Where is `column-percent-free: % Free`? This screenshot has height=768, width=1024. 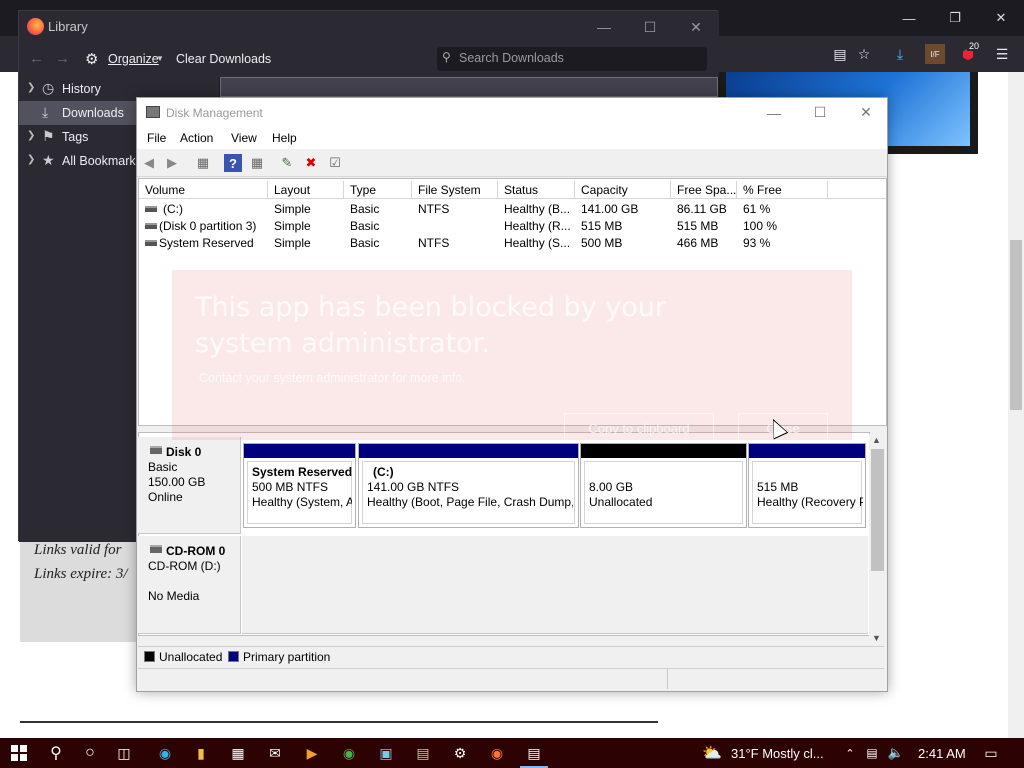 column-percent-free: % Free is located at coordinates (782, 190).